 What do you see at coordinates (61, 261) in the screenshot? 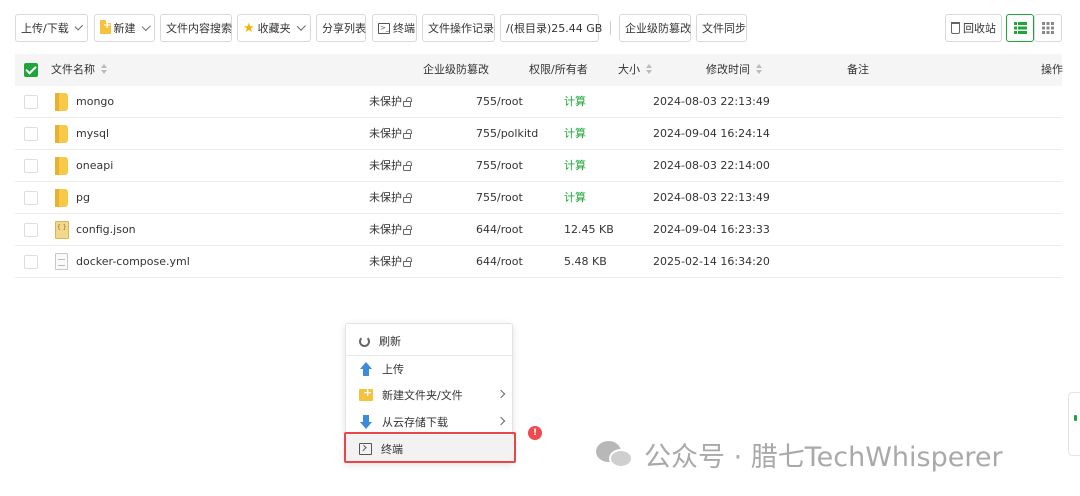
I see `text-file-icon` at bounding box center [61, 261].